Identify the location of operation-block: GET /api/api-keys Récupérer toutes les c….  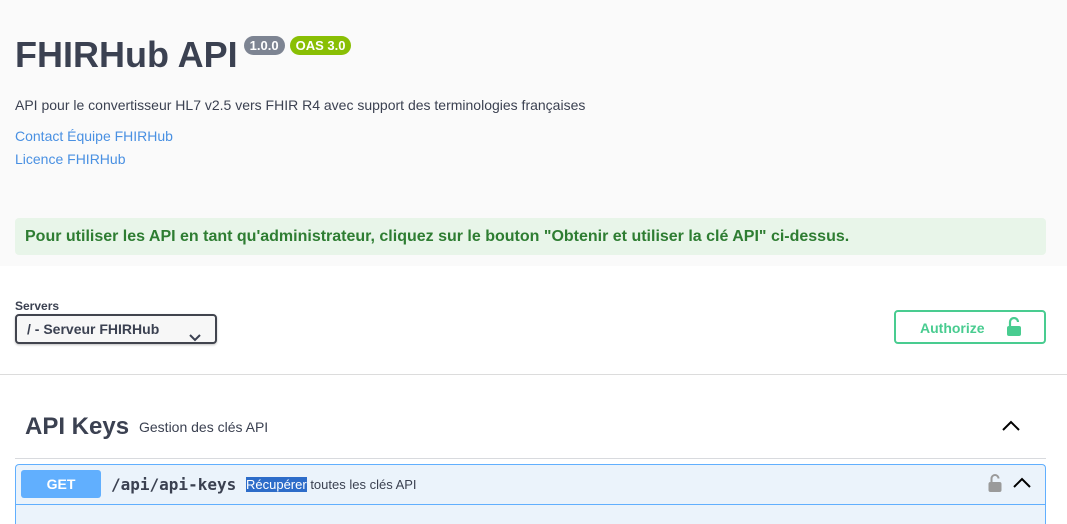
(530, 494).